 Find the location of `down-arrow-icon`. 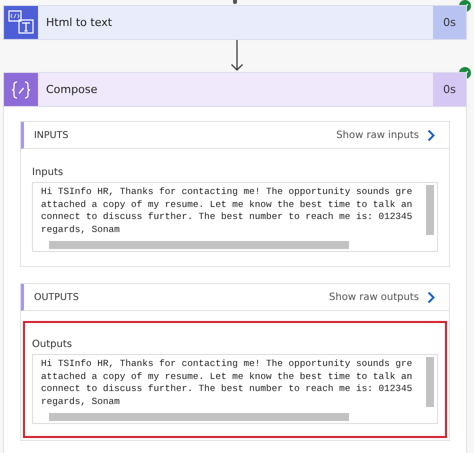

down-arrow-icon is located at coordinates (237, 56).